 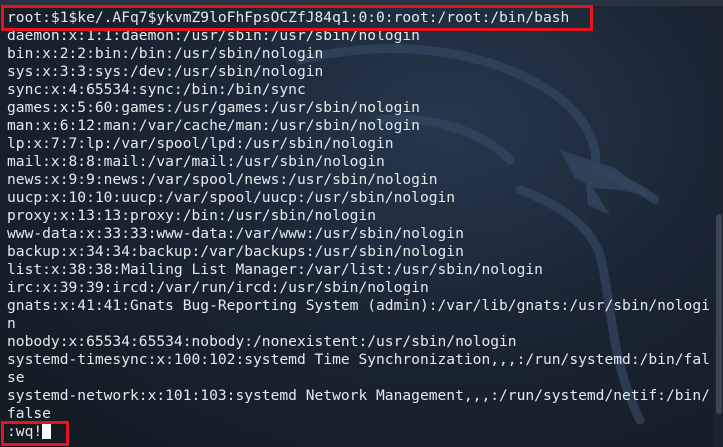 What do you see at coordinates (297, 18) in the screenshot?
I see `root-line-highlight-box` at bounding box center [297, 18].